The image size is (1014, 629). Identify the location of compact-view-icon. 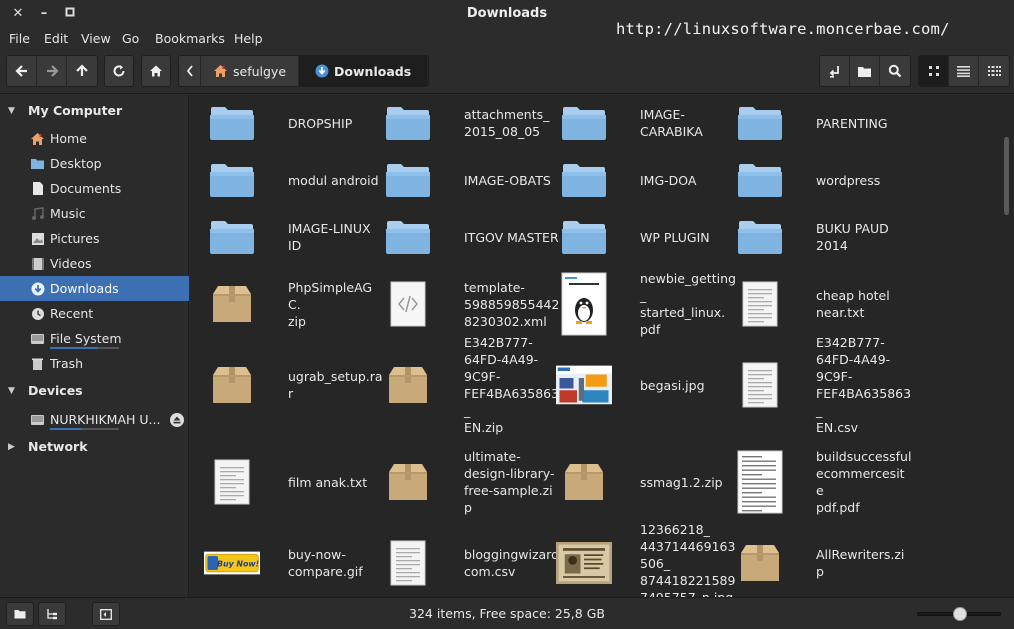
(994, 71).